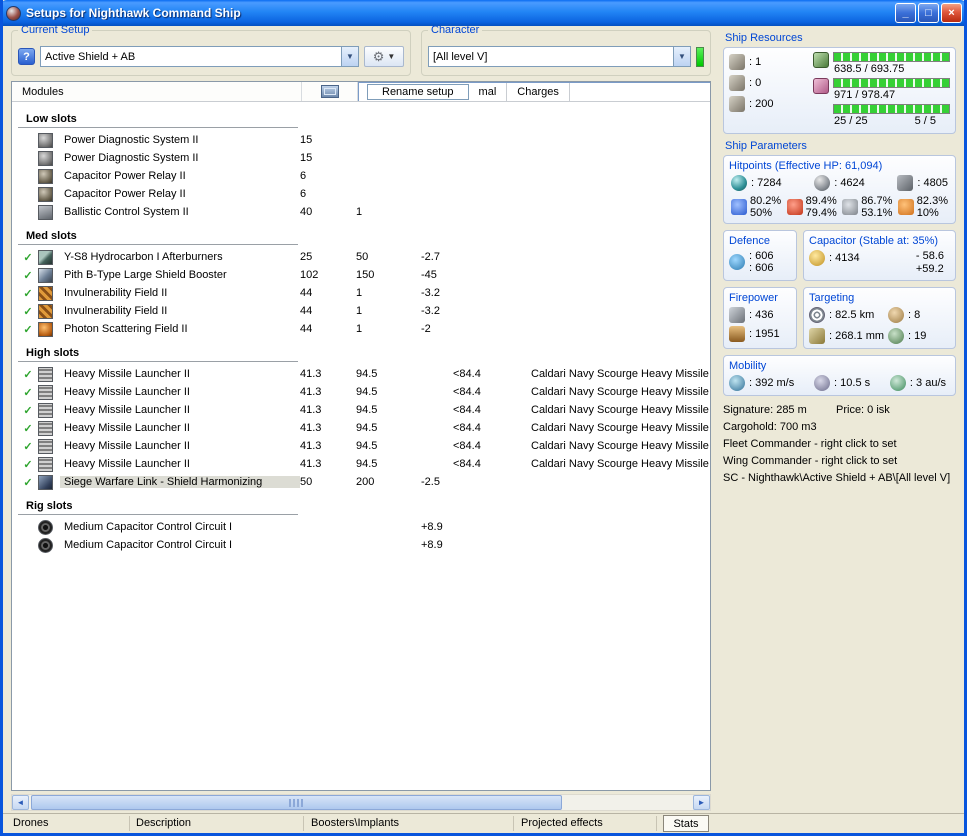 The image size is (967, 836). I want to click on defence-value-1: : 606, so click(761, 256).